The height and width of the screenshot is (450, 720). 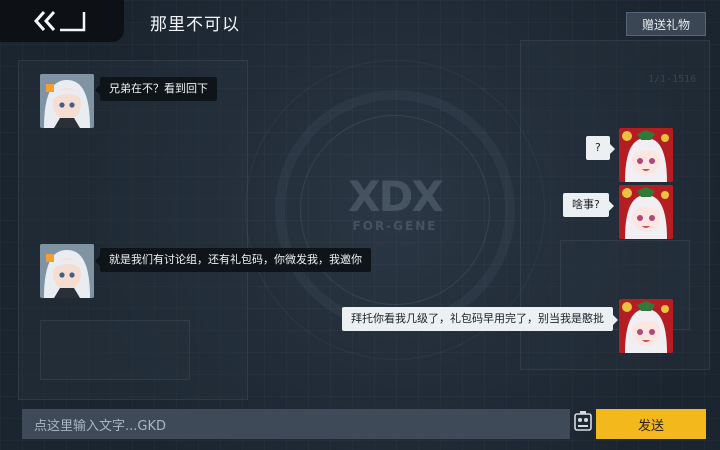 I want to click on send-button: 发送, so click(x=651, y=424).